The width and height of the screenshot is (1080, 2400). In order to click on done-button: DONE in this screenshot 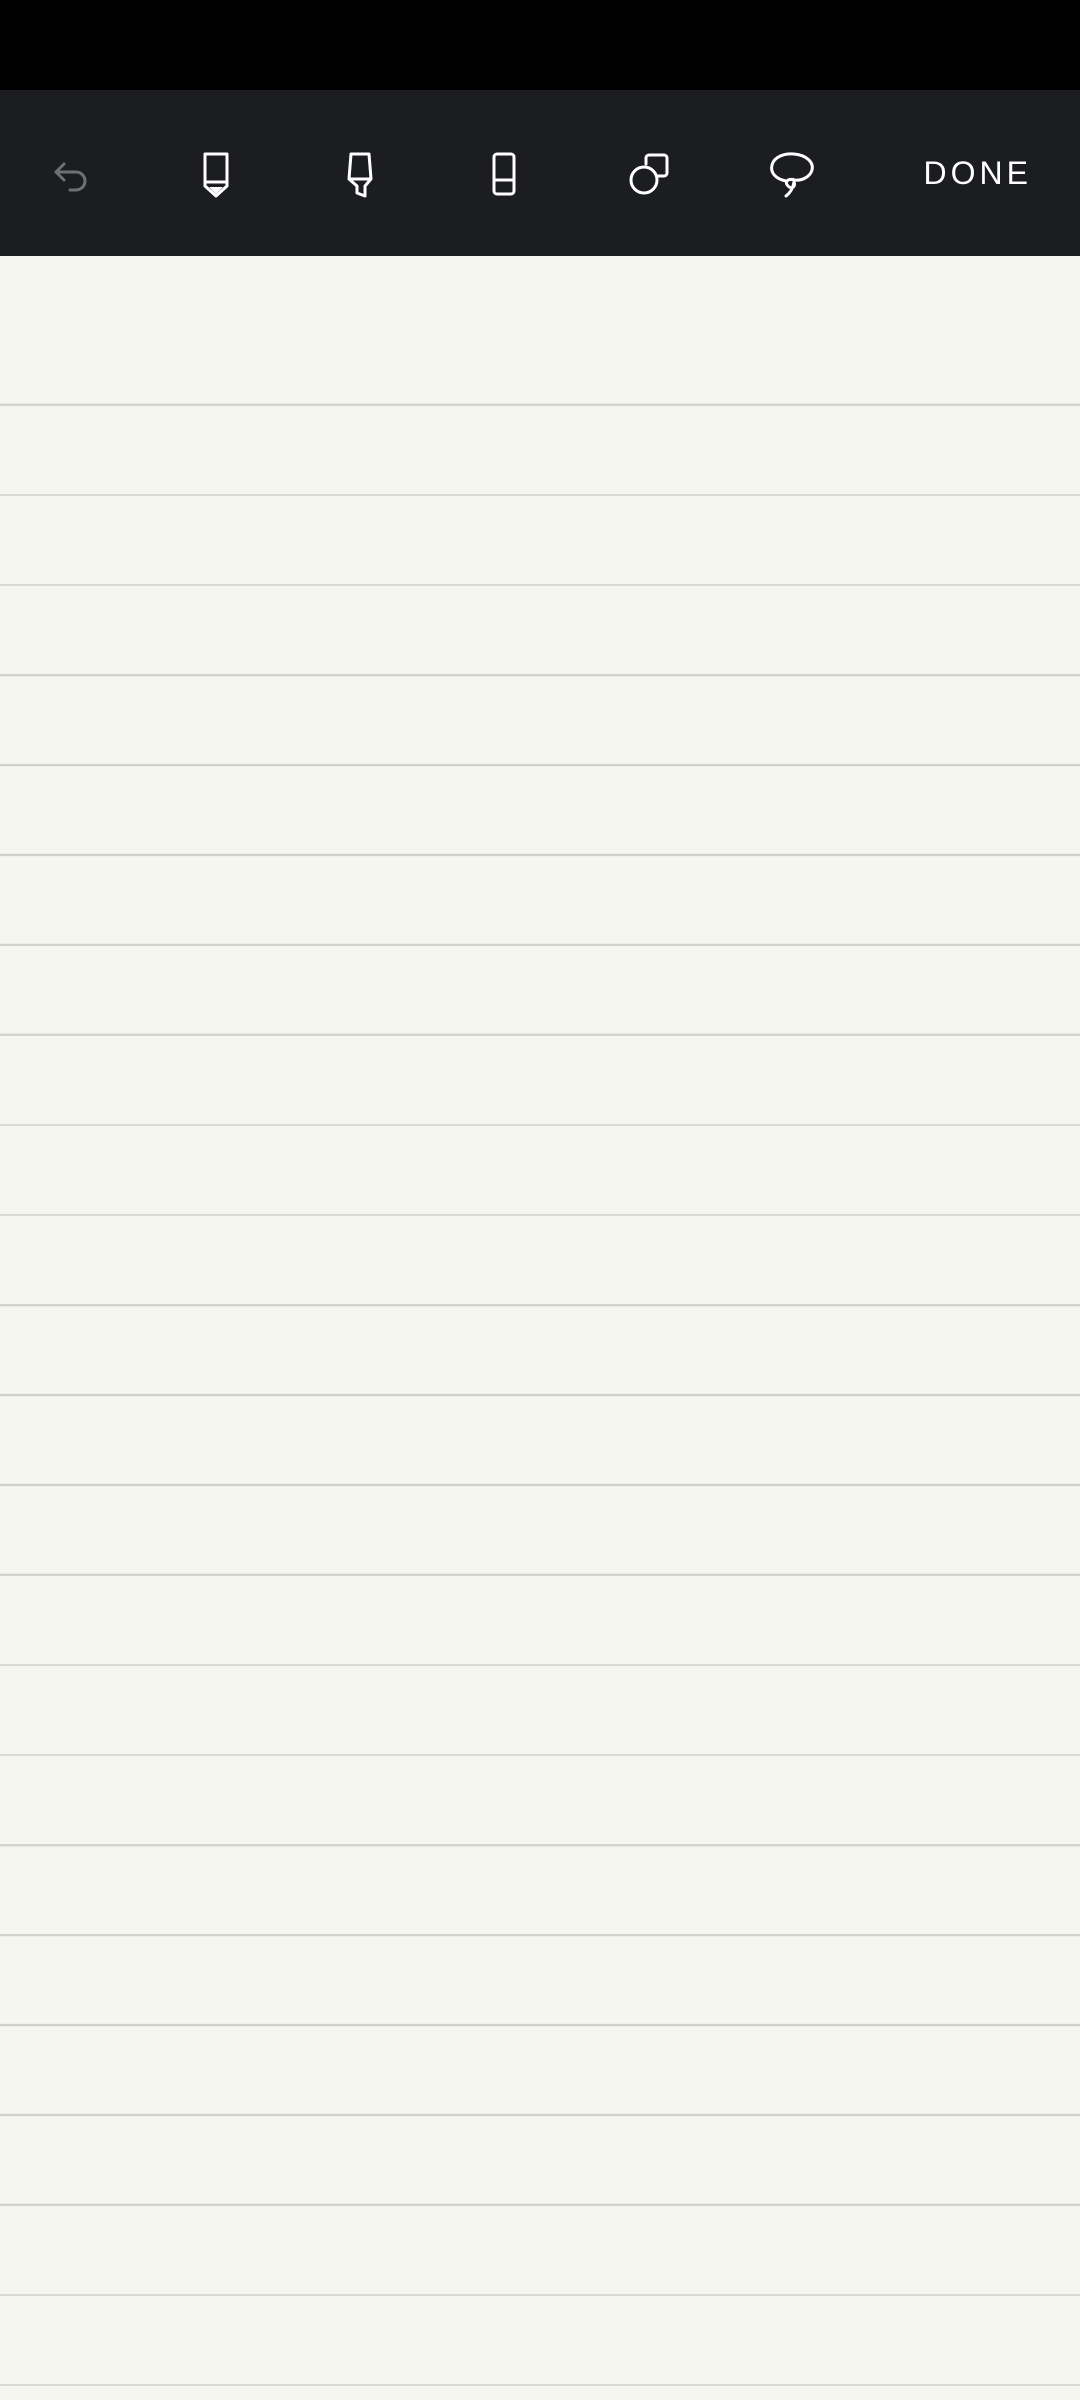, I will do `click(978, 173)`.